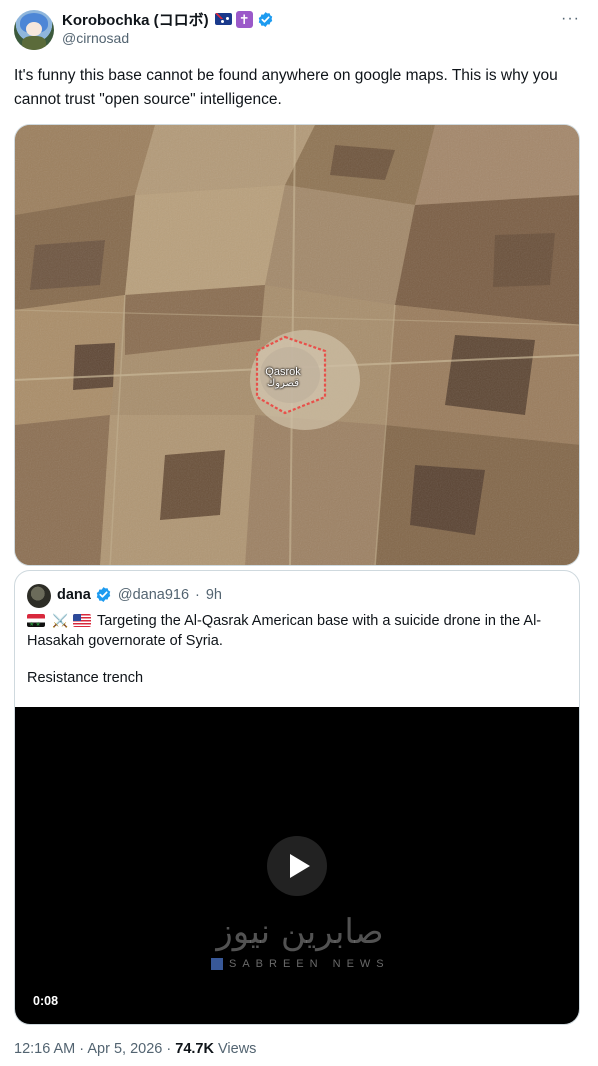 The image size is (598, 1066). Describe the element at coordinates (309, 964) in the screenshot. I see `watermark-english-text: SABREEN NEWS` at that location.